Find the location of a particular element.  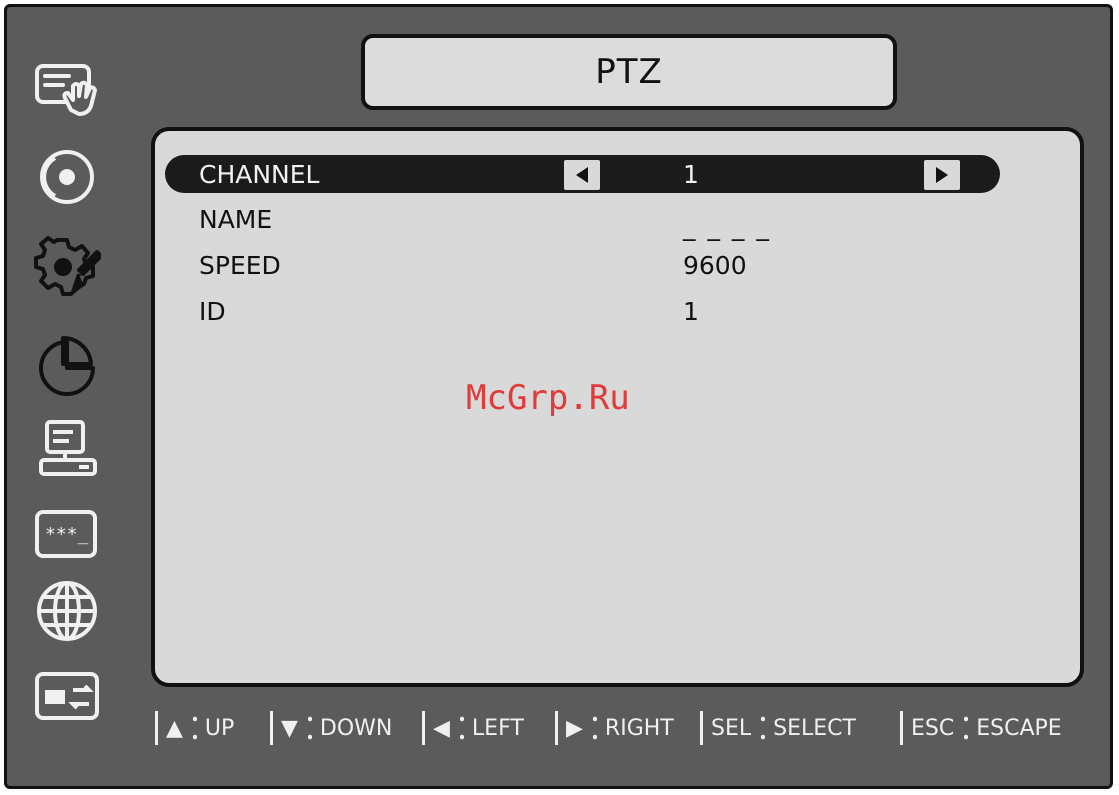

right-key-icon: ▶ is located at coordinates (574, 728).